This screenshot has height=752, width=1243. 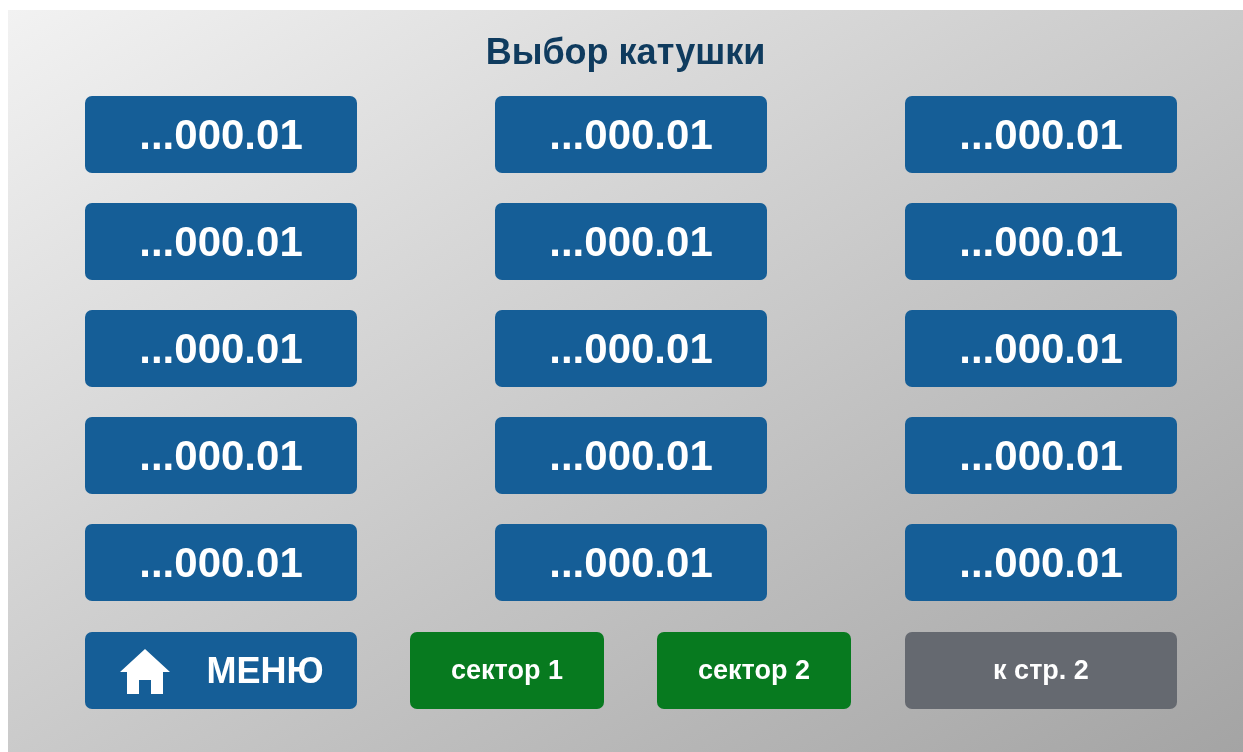 What do you see at coordinates (754, 670) in the screenshot?
I see `sector-button: сектор 2` at bounding box center [754, 670].